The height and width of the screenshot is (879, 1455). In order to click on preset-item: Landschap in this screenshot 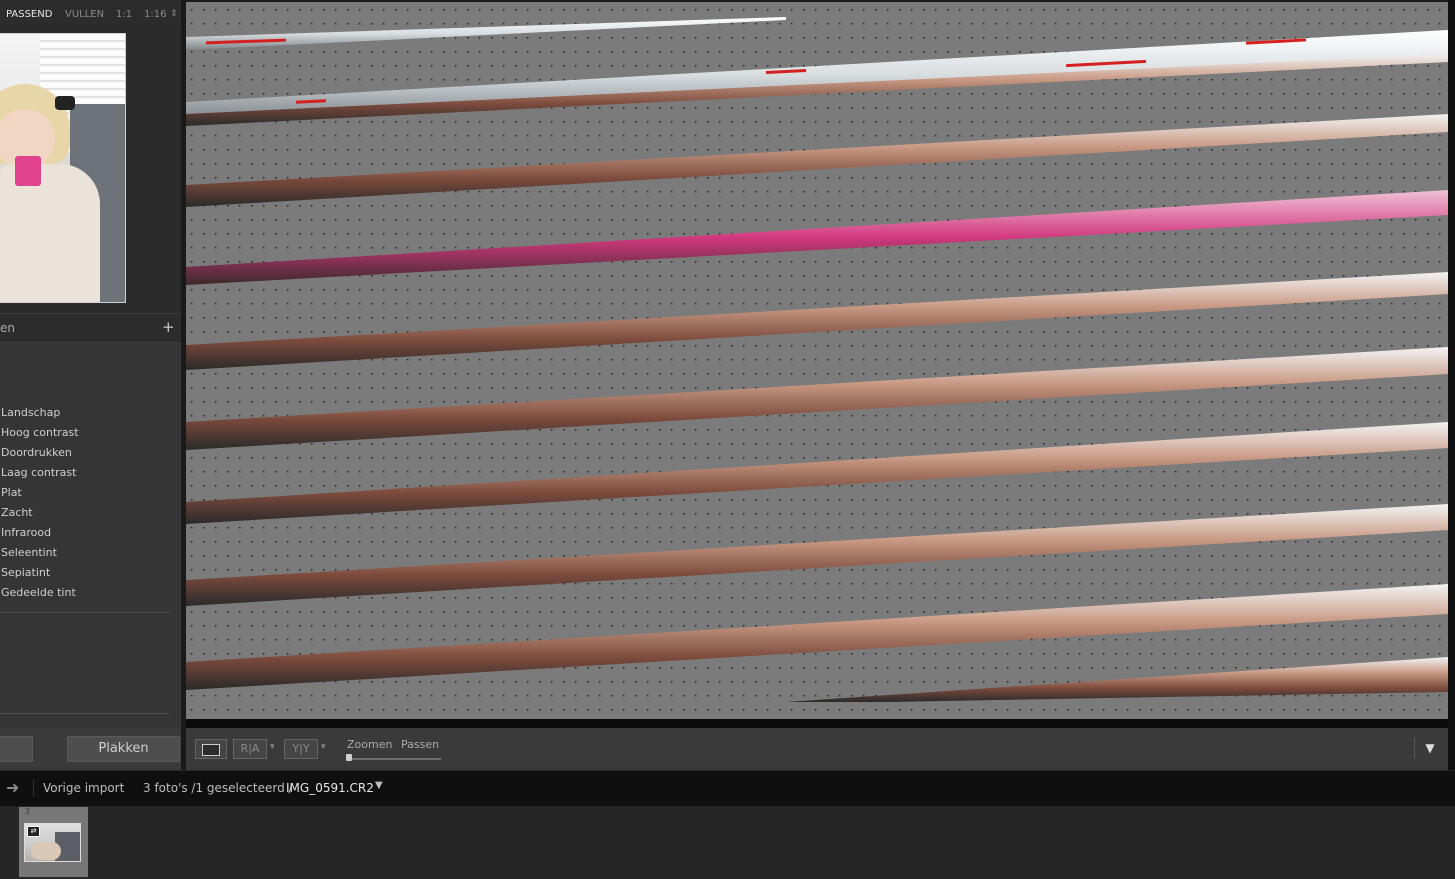, I will do `click(30, 412)`.